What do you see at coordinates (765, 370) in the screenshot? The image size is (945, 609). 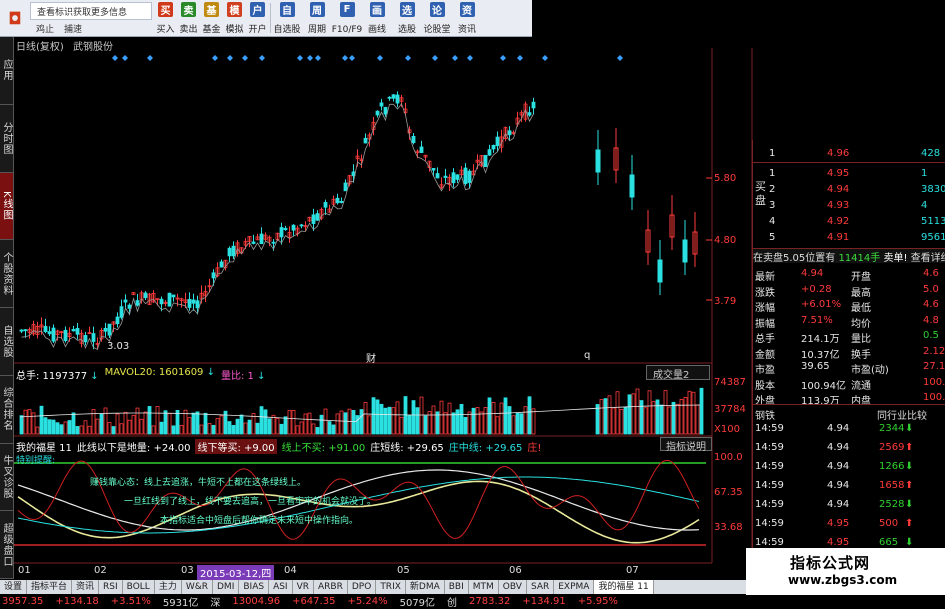 I see `stat-label: 市盈` at bounding box center [765, 370].